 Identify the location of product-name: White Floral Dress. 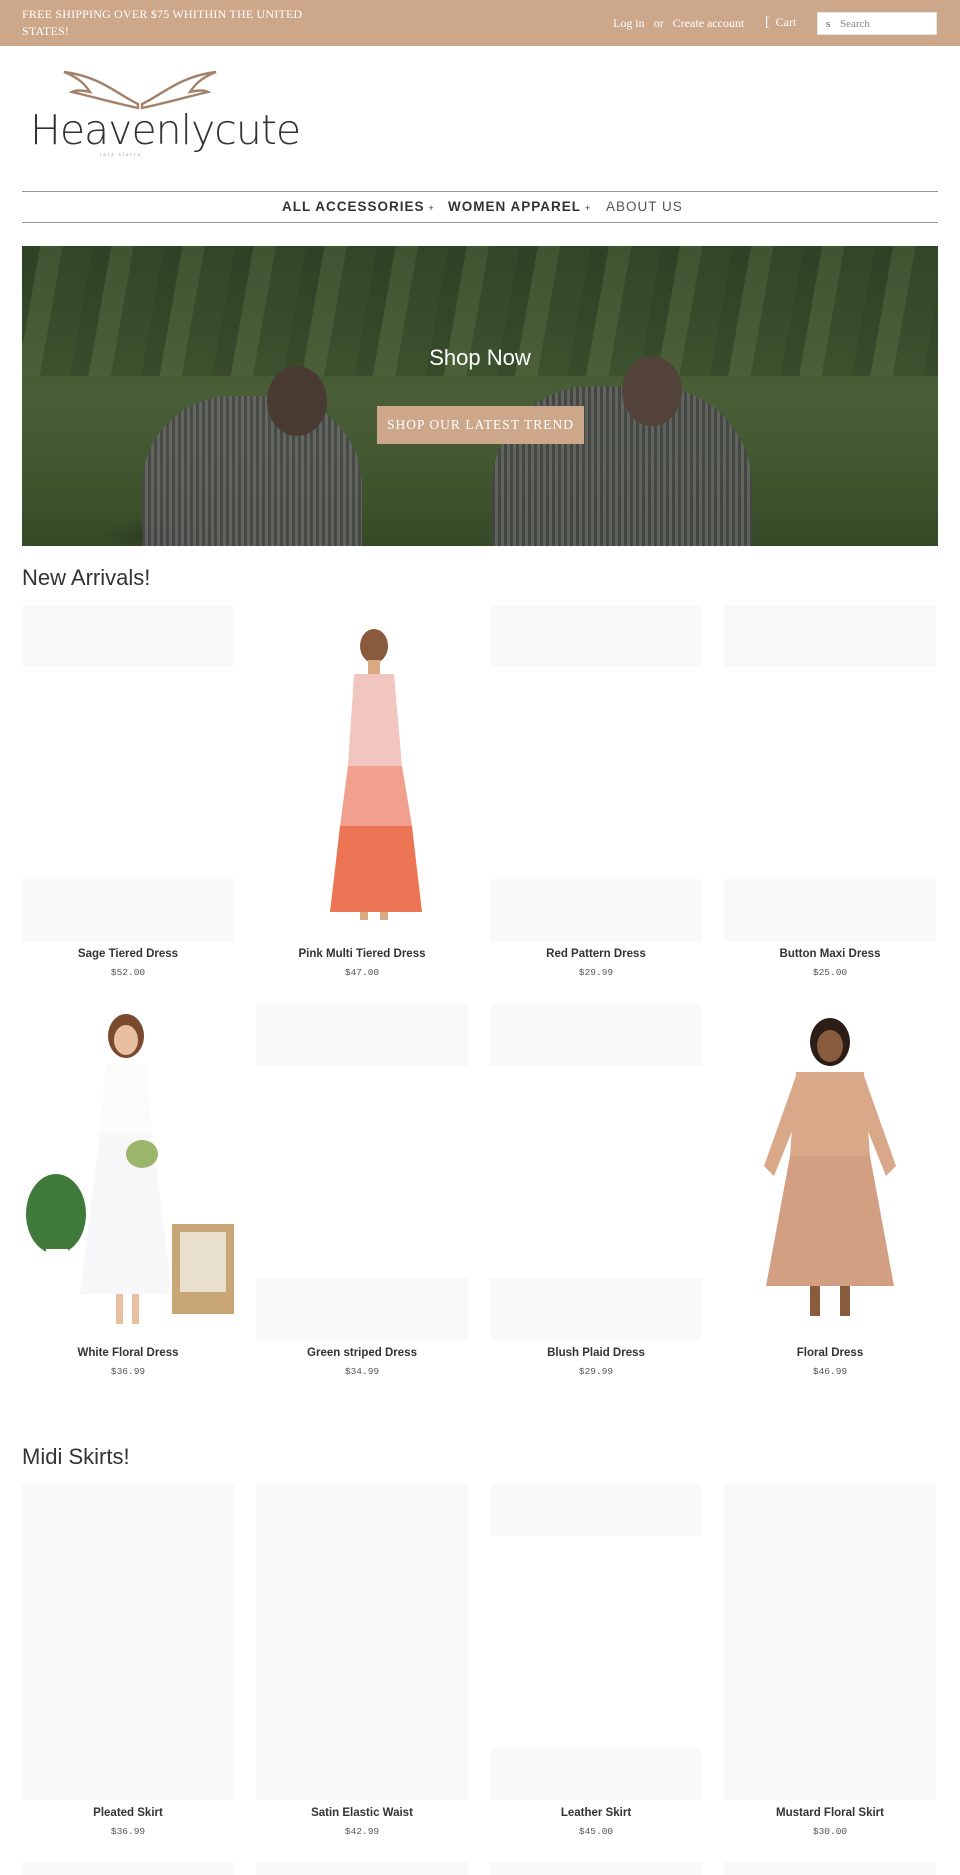
(128, 1353).